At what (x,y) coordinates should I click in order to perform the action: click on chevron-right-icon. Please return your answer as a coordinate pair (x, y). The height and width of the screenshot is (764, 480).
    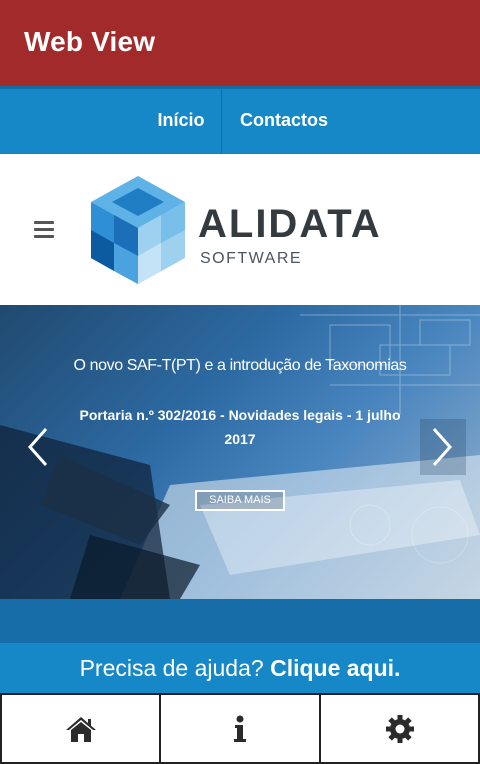
    Looking at the image, I should click on (443, 447).